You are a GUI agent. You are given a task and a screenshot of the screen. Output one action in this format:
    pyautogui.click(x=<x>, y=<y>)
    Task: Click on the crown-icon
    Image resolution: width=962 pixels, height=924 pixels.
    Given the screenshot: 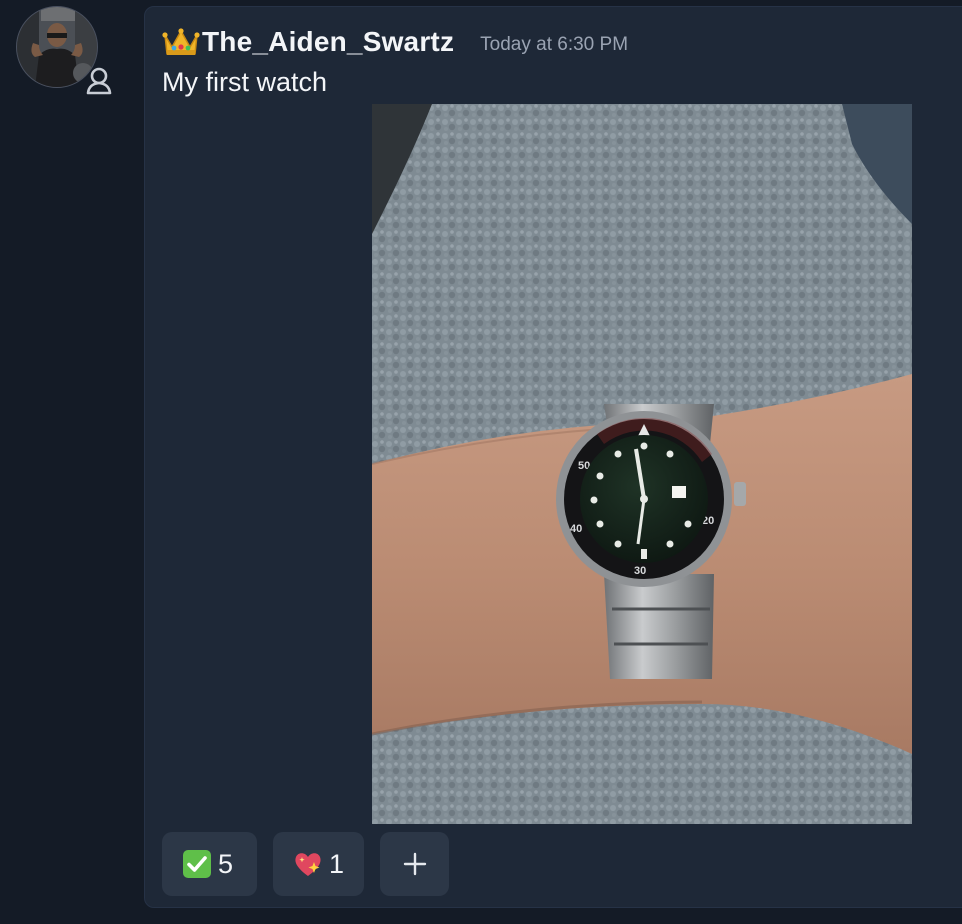 What is the action you would take?
    pyautogui.click(x=181, y=41)
    